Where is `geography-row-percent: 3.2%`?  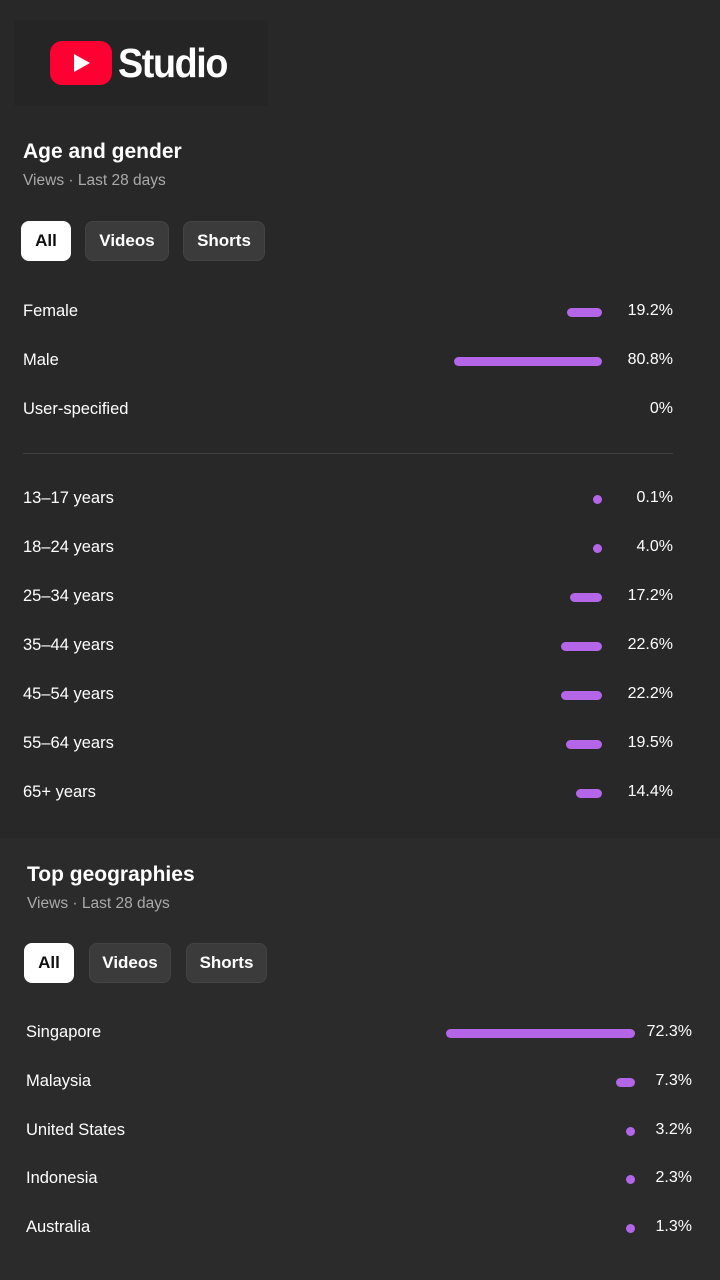 geography-row-percent: 3.2% is located at coordinates (673, 1129).